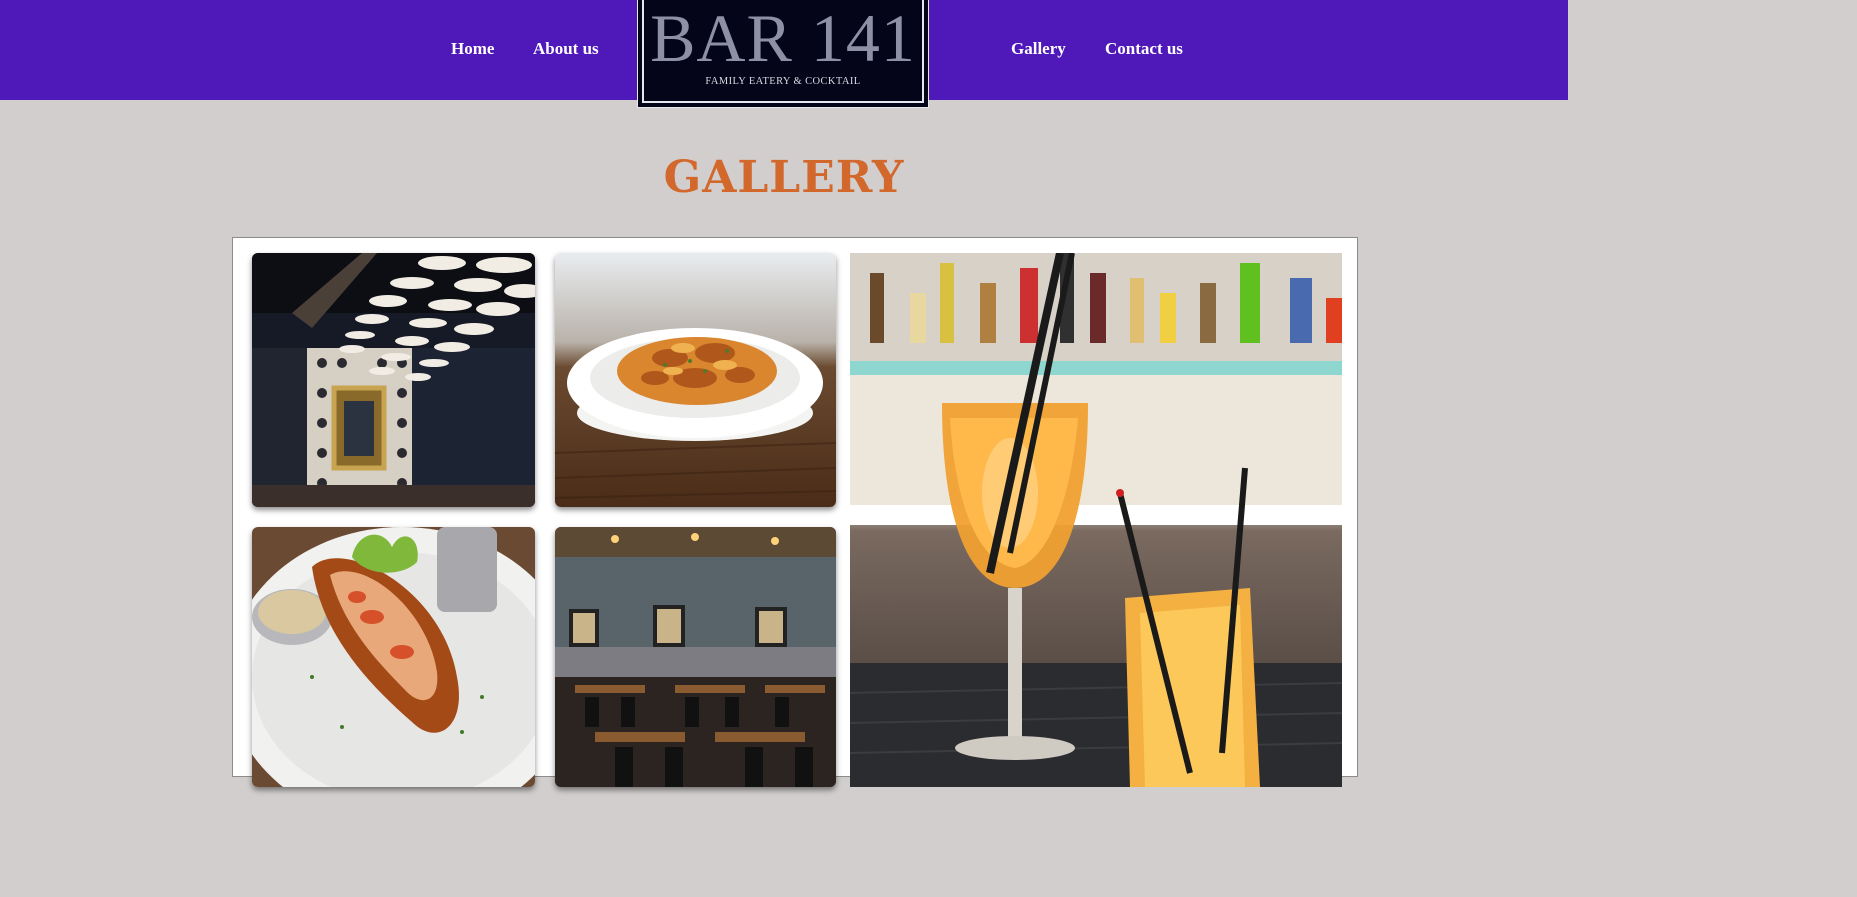 This screenshot has height=897, width=1857. I want to click on pasta-image, so click(695, 380).